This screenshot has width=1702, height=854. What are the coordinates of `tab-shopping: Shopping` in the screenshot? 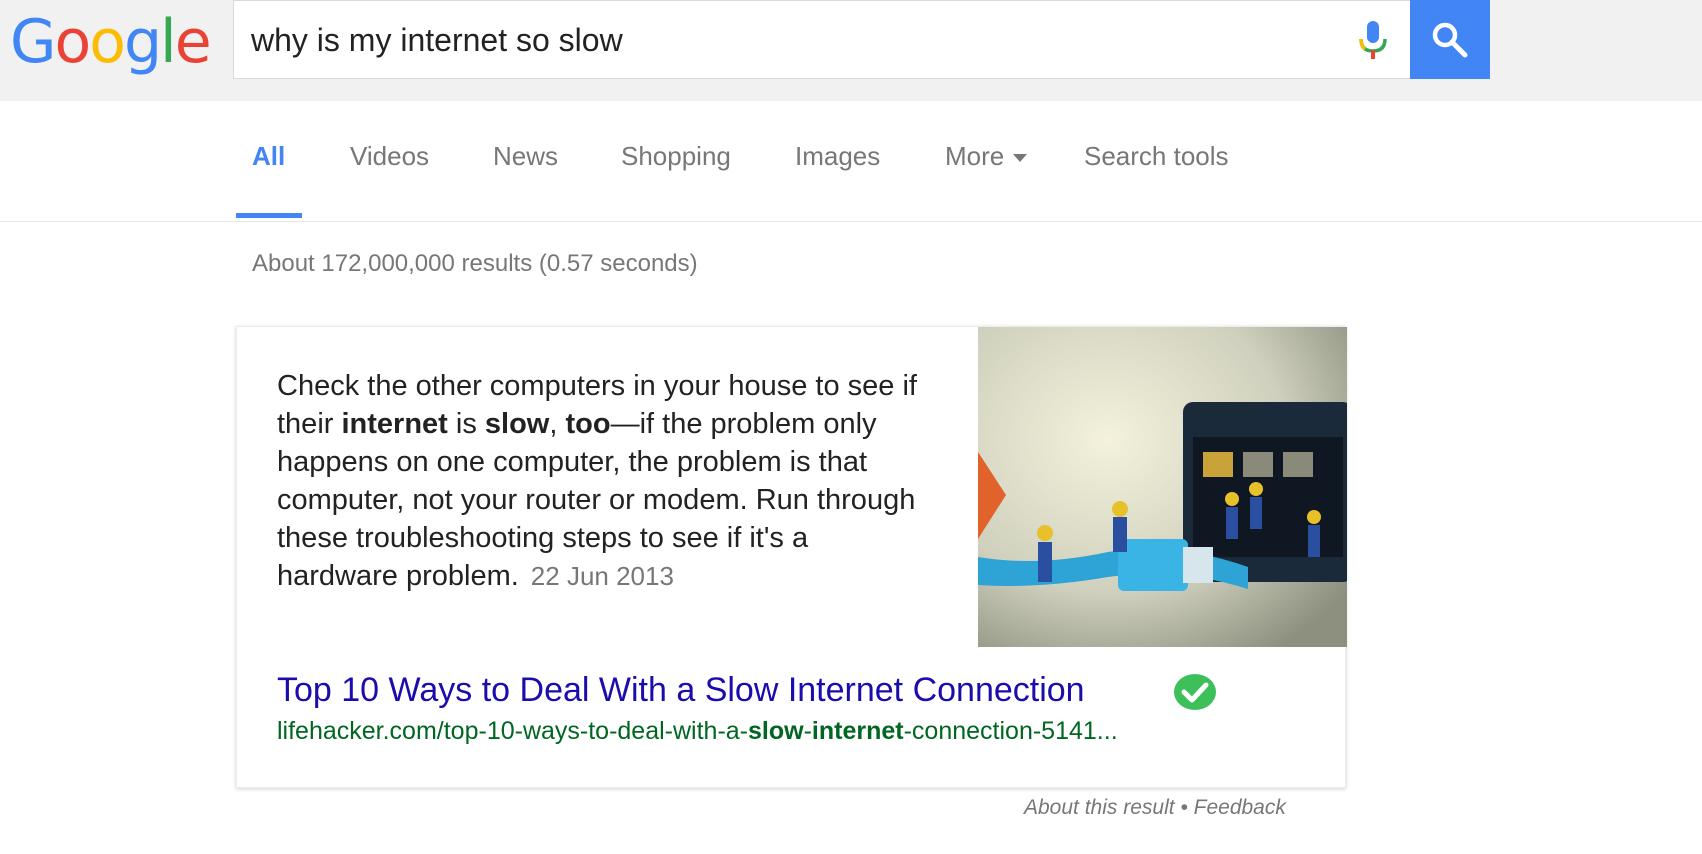 It's located at (676, 156).